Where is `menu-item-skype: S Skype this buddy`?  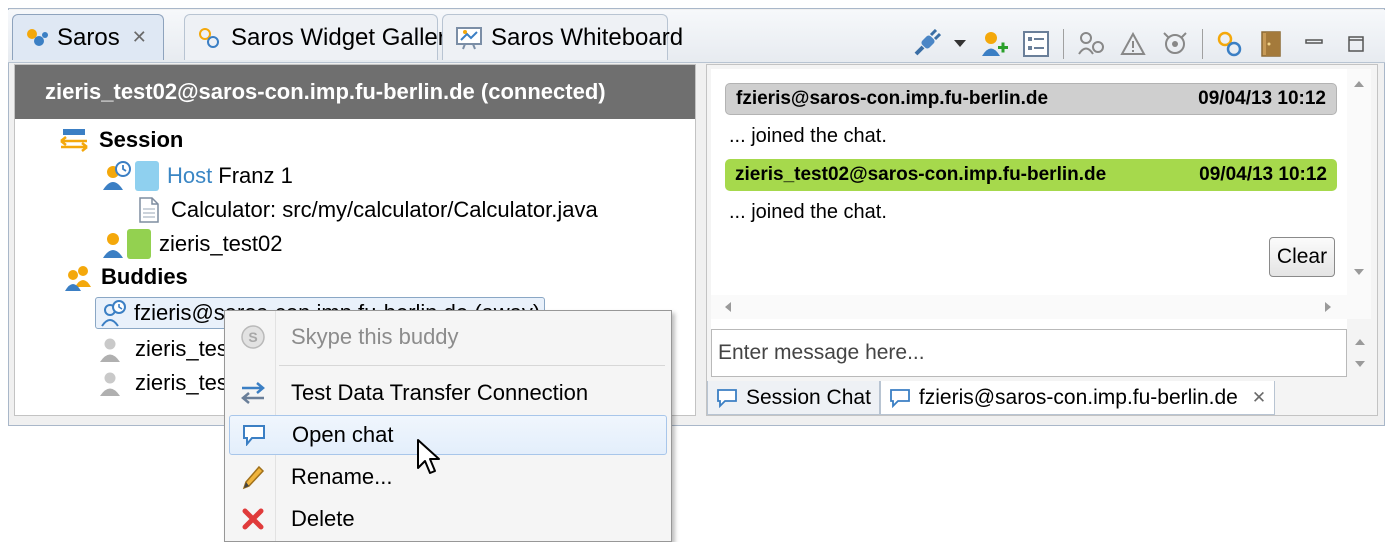 menu-item-skype: S Skype this buddy is located at coordinates (448, 337).